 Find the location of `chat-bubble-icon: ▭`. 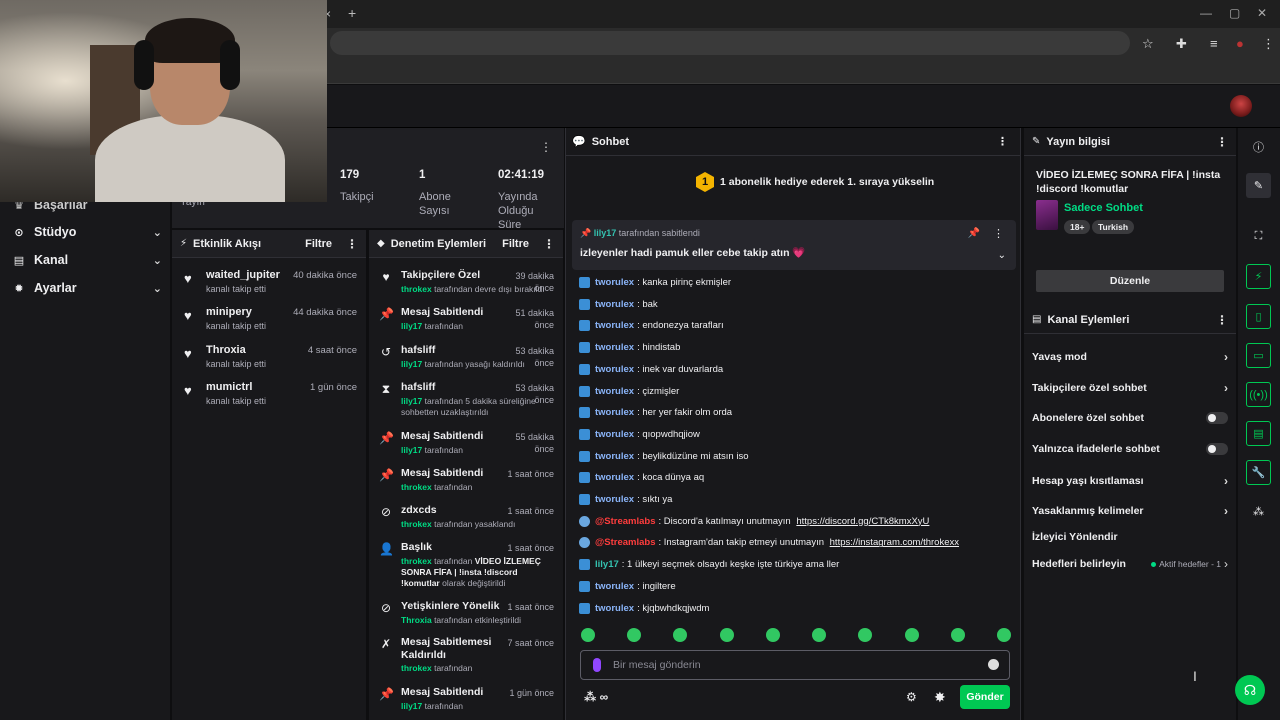

chat-bubble-icon: ▭ is located at coordinates (1258, 355).